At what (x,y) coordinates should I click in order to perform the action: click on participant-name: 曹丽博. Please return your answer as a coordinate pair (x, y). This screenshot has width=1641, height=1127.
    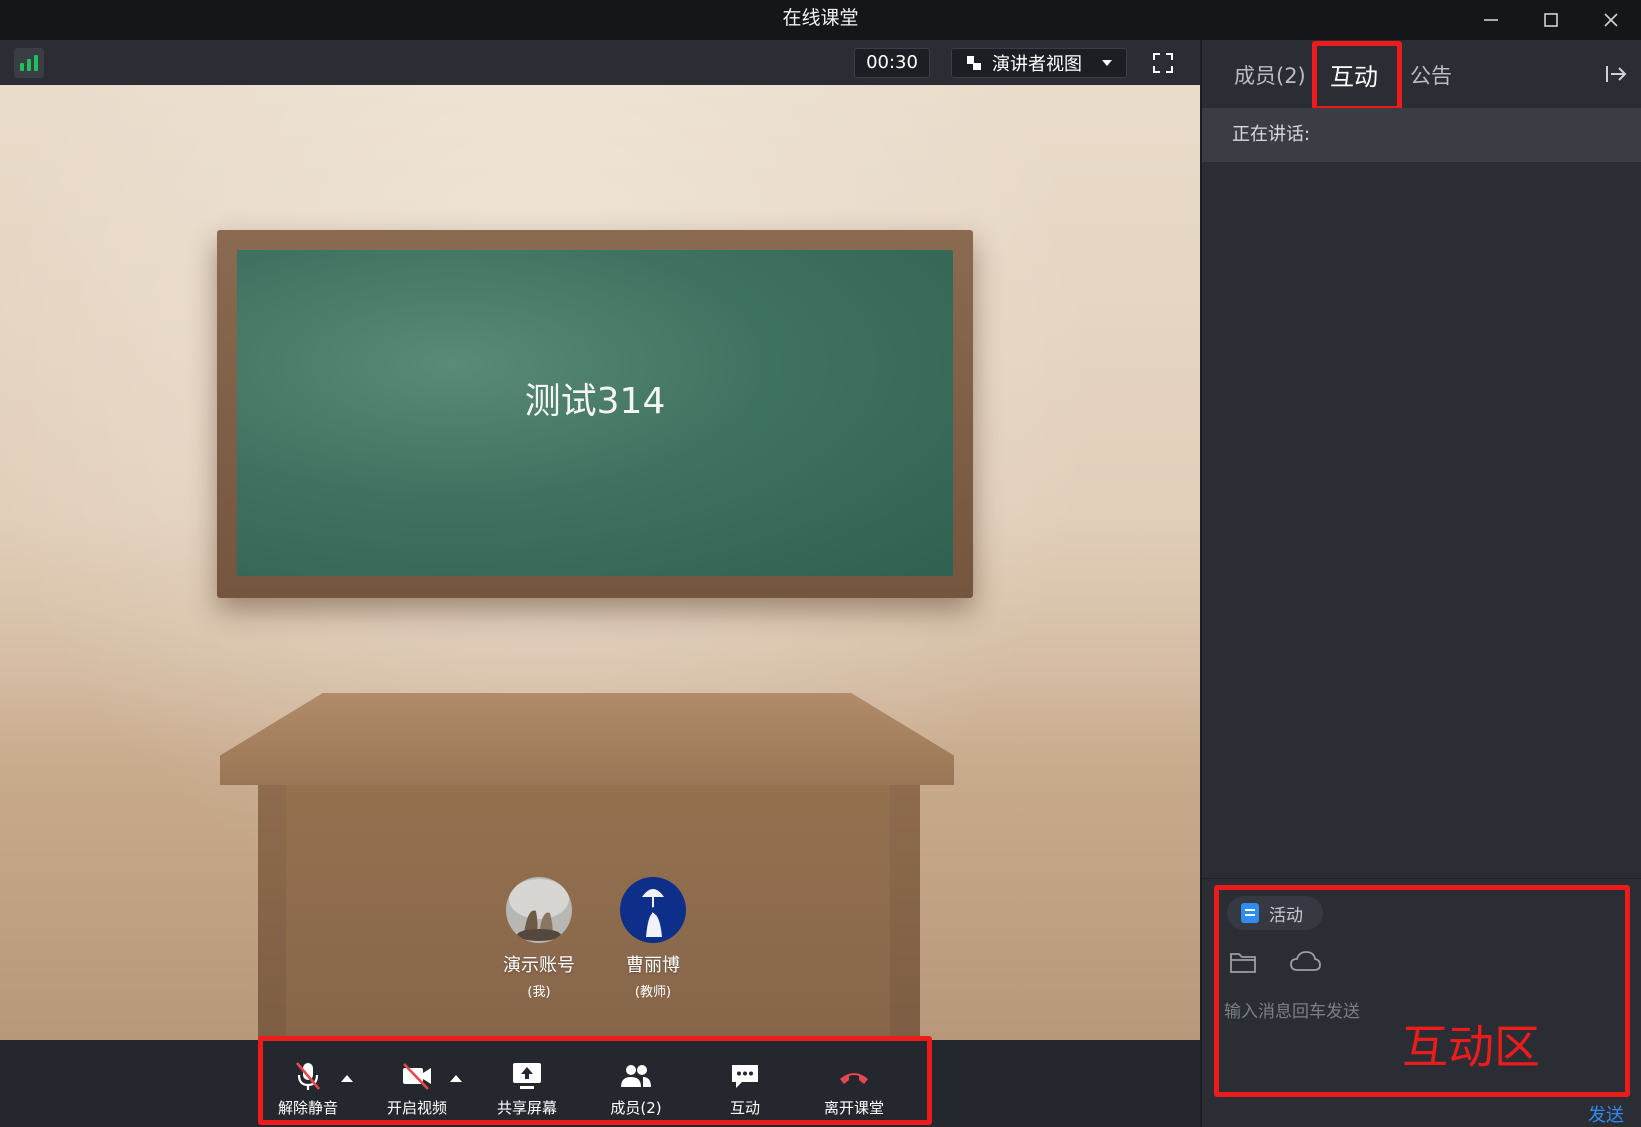
    Looking at the image, I should click on (653, 965).